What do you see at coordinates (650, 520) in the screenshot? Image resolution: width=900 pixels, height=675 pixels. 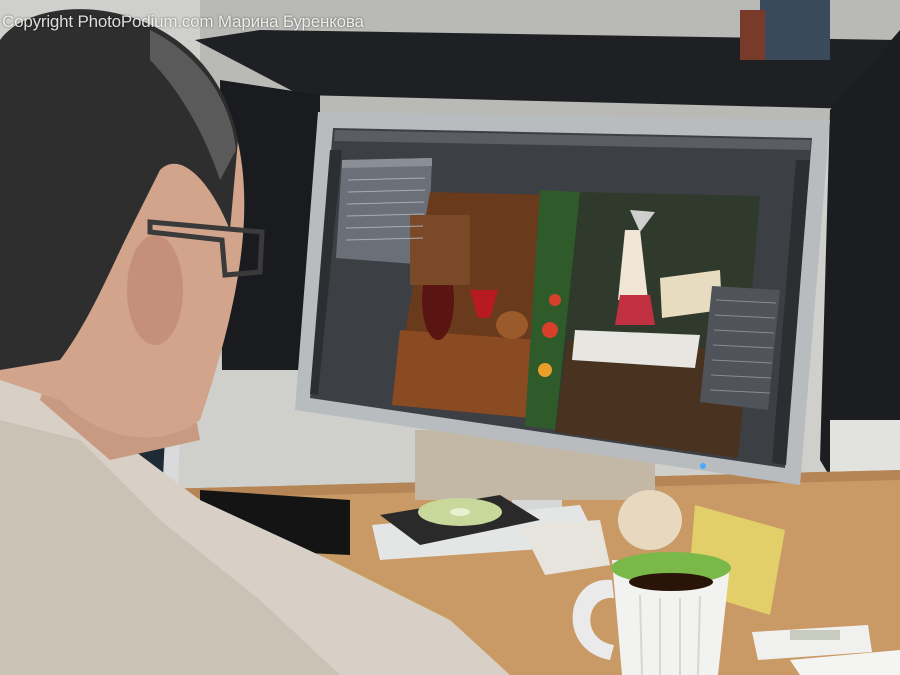 I see `pastry` at bounding box center [650, 520].